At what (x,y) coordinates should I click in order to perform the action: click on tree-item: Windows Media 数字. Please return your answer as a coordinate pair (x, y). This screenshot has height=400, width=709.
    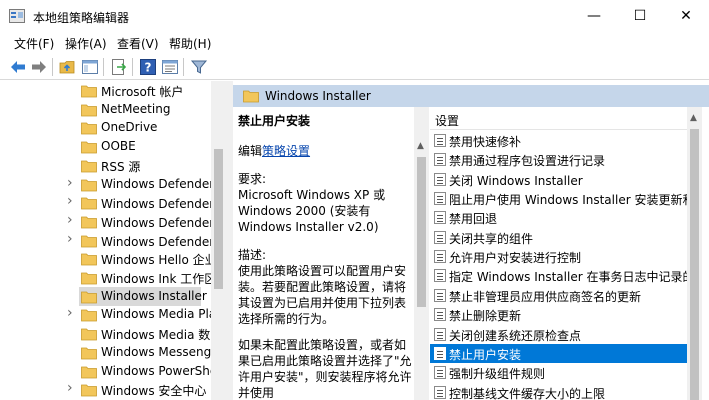
    Looking at the image, I should click on (114, 334).